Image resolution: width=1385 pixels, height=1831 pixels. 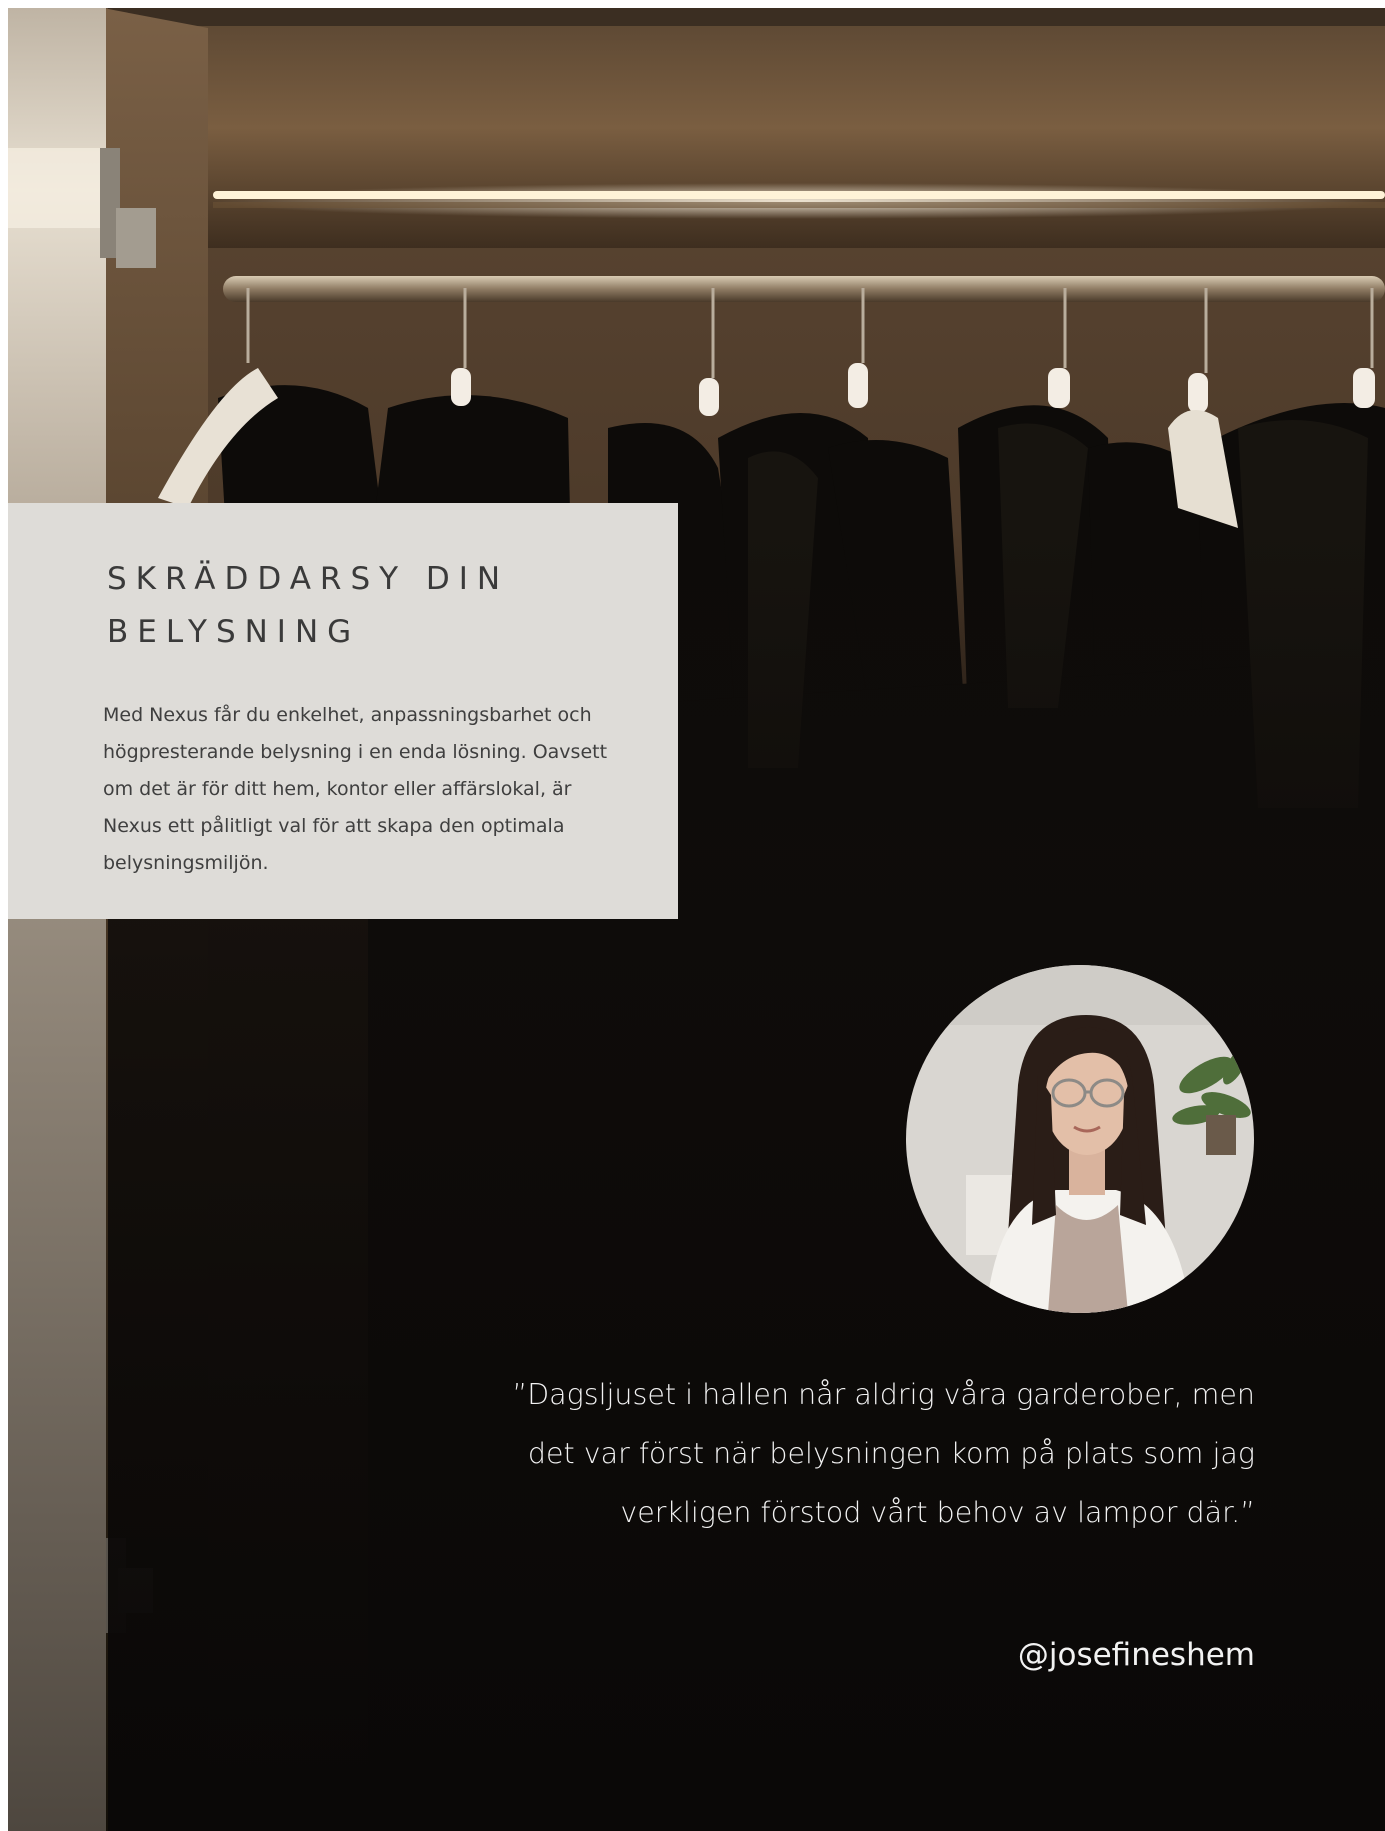 I want to click on portrait-illustration, so click(x=1080, y=1139).